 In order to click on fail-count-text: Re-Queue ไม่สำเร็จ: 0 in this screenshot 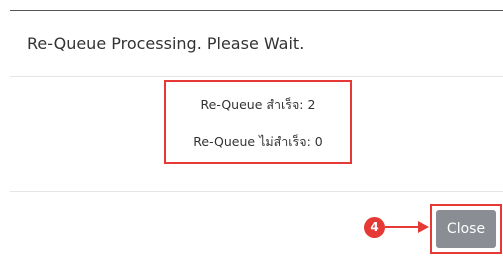, I will do `click(258, 141)`.